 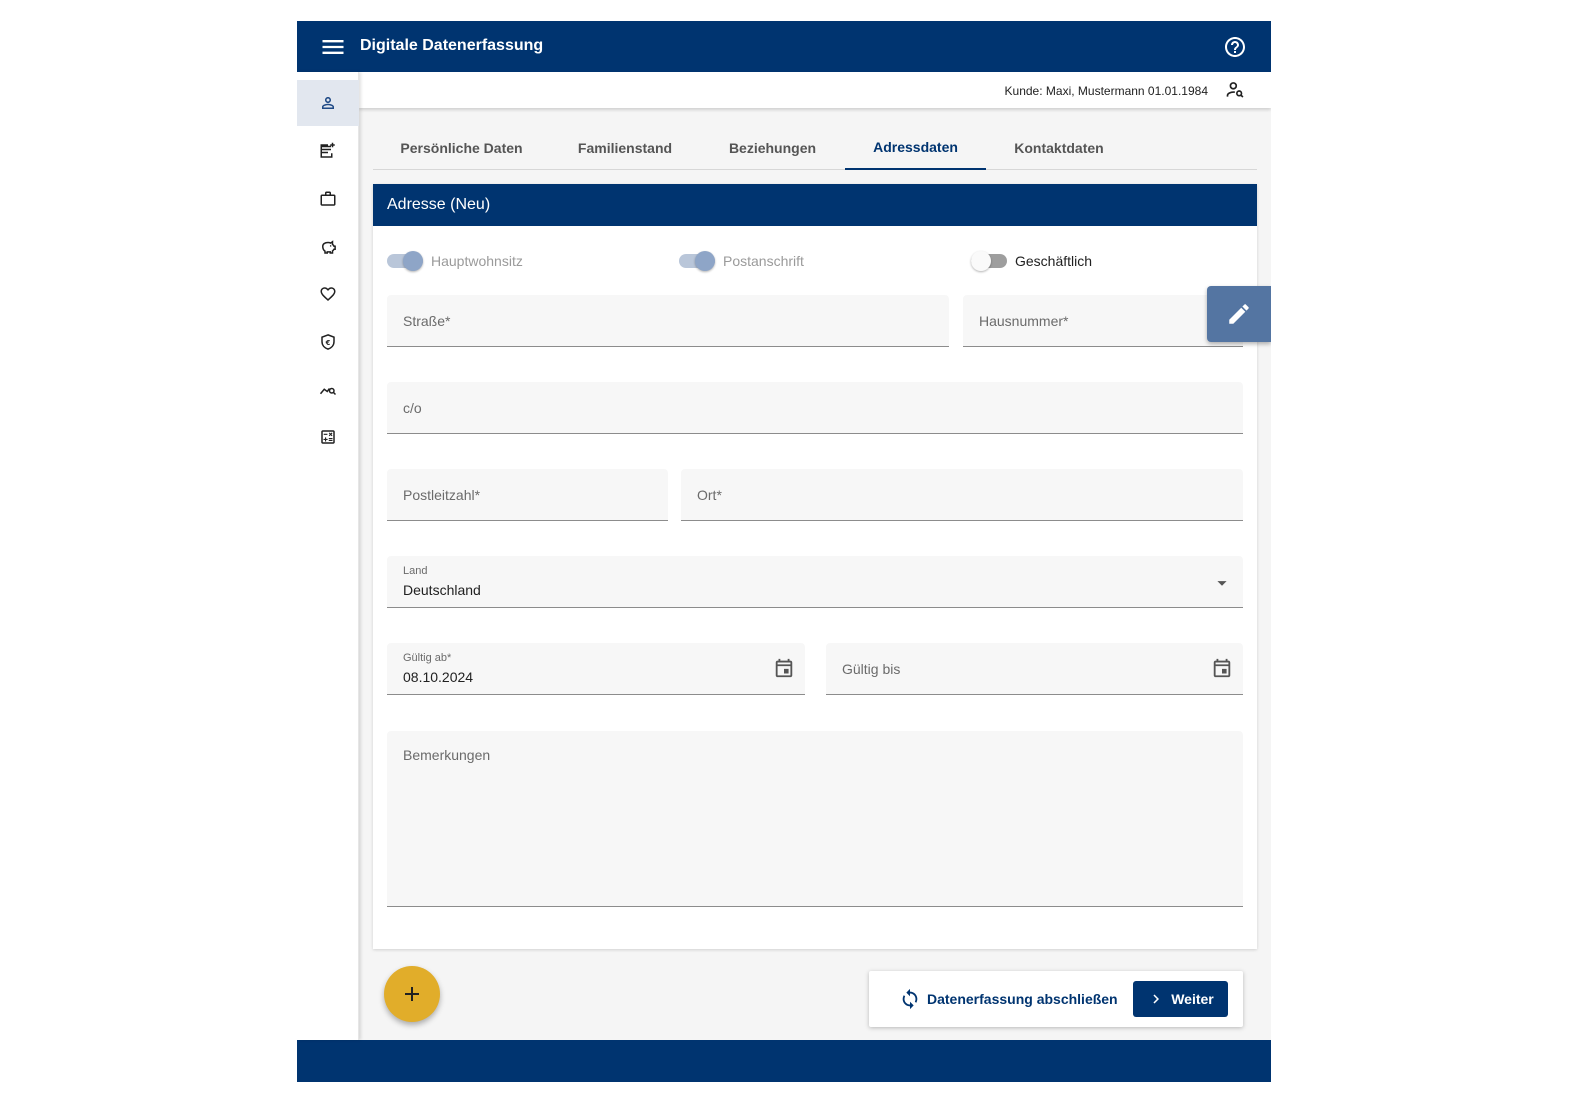 I want to click on co-field: c/o, so click(x=815, y=408).